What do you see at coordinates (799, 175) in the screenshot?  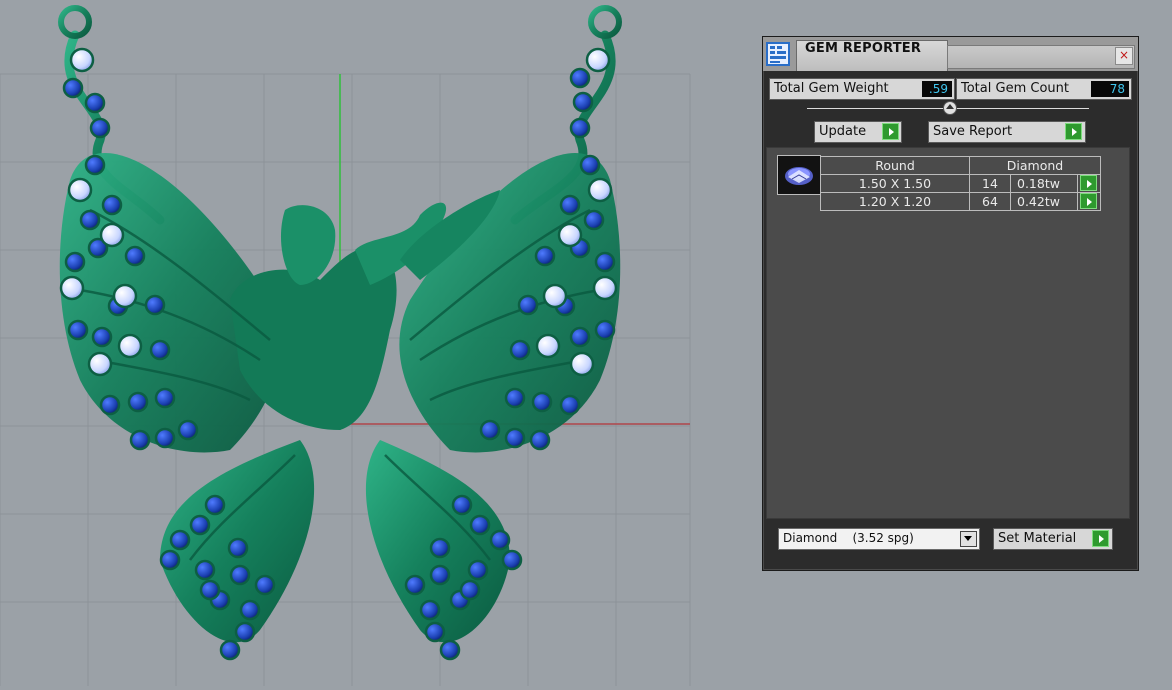 I see `round-gem-icon` at bounding box center [799, 175].